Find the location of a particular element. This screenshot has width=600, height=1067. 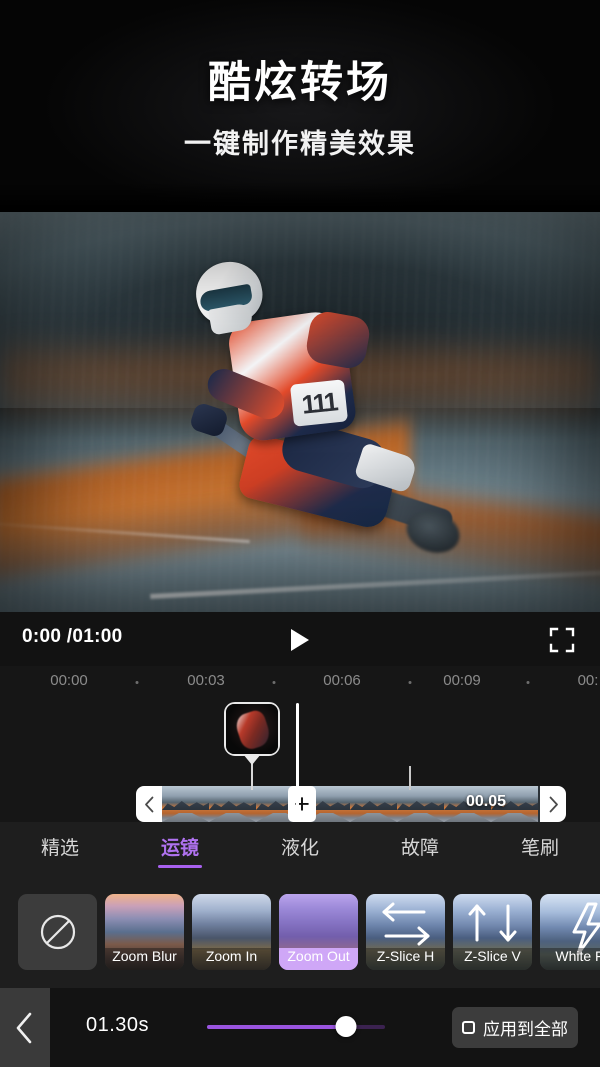

effect-item-z-slice-v: Z-Slice V is located at coordinates (492, 932).